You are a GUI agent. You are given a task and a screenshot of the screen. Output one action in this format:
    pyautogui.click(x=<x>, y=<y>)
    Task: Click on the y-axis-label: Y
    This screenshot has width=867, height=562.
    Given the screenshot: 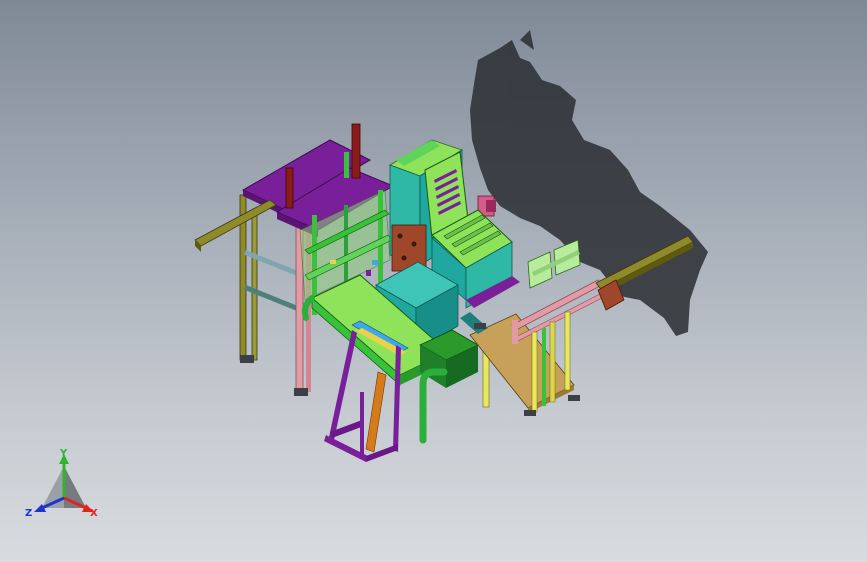 What is the action you would take?
    pyautogui.click(x=63, y=453)
    